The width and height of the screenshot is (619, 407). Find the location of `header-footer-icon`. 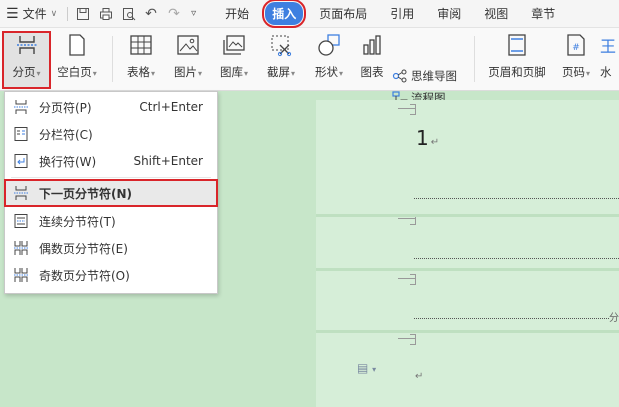

header-footer-icon is located at coordinates (517, 45).